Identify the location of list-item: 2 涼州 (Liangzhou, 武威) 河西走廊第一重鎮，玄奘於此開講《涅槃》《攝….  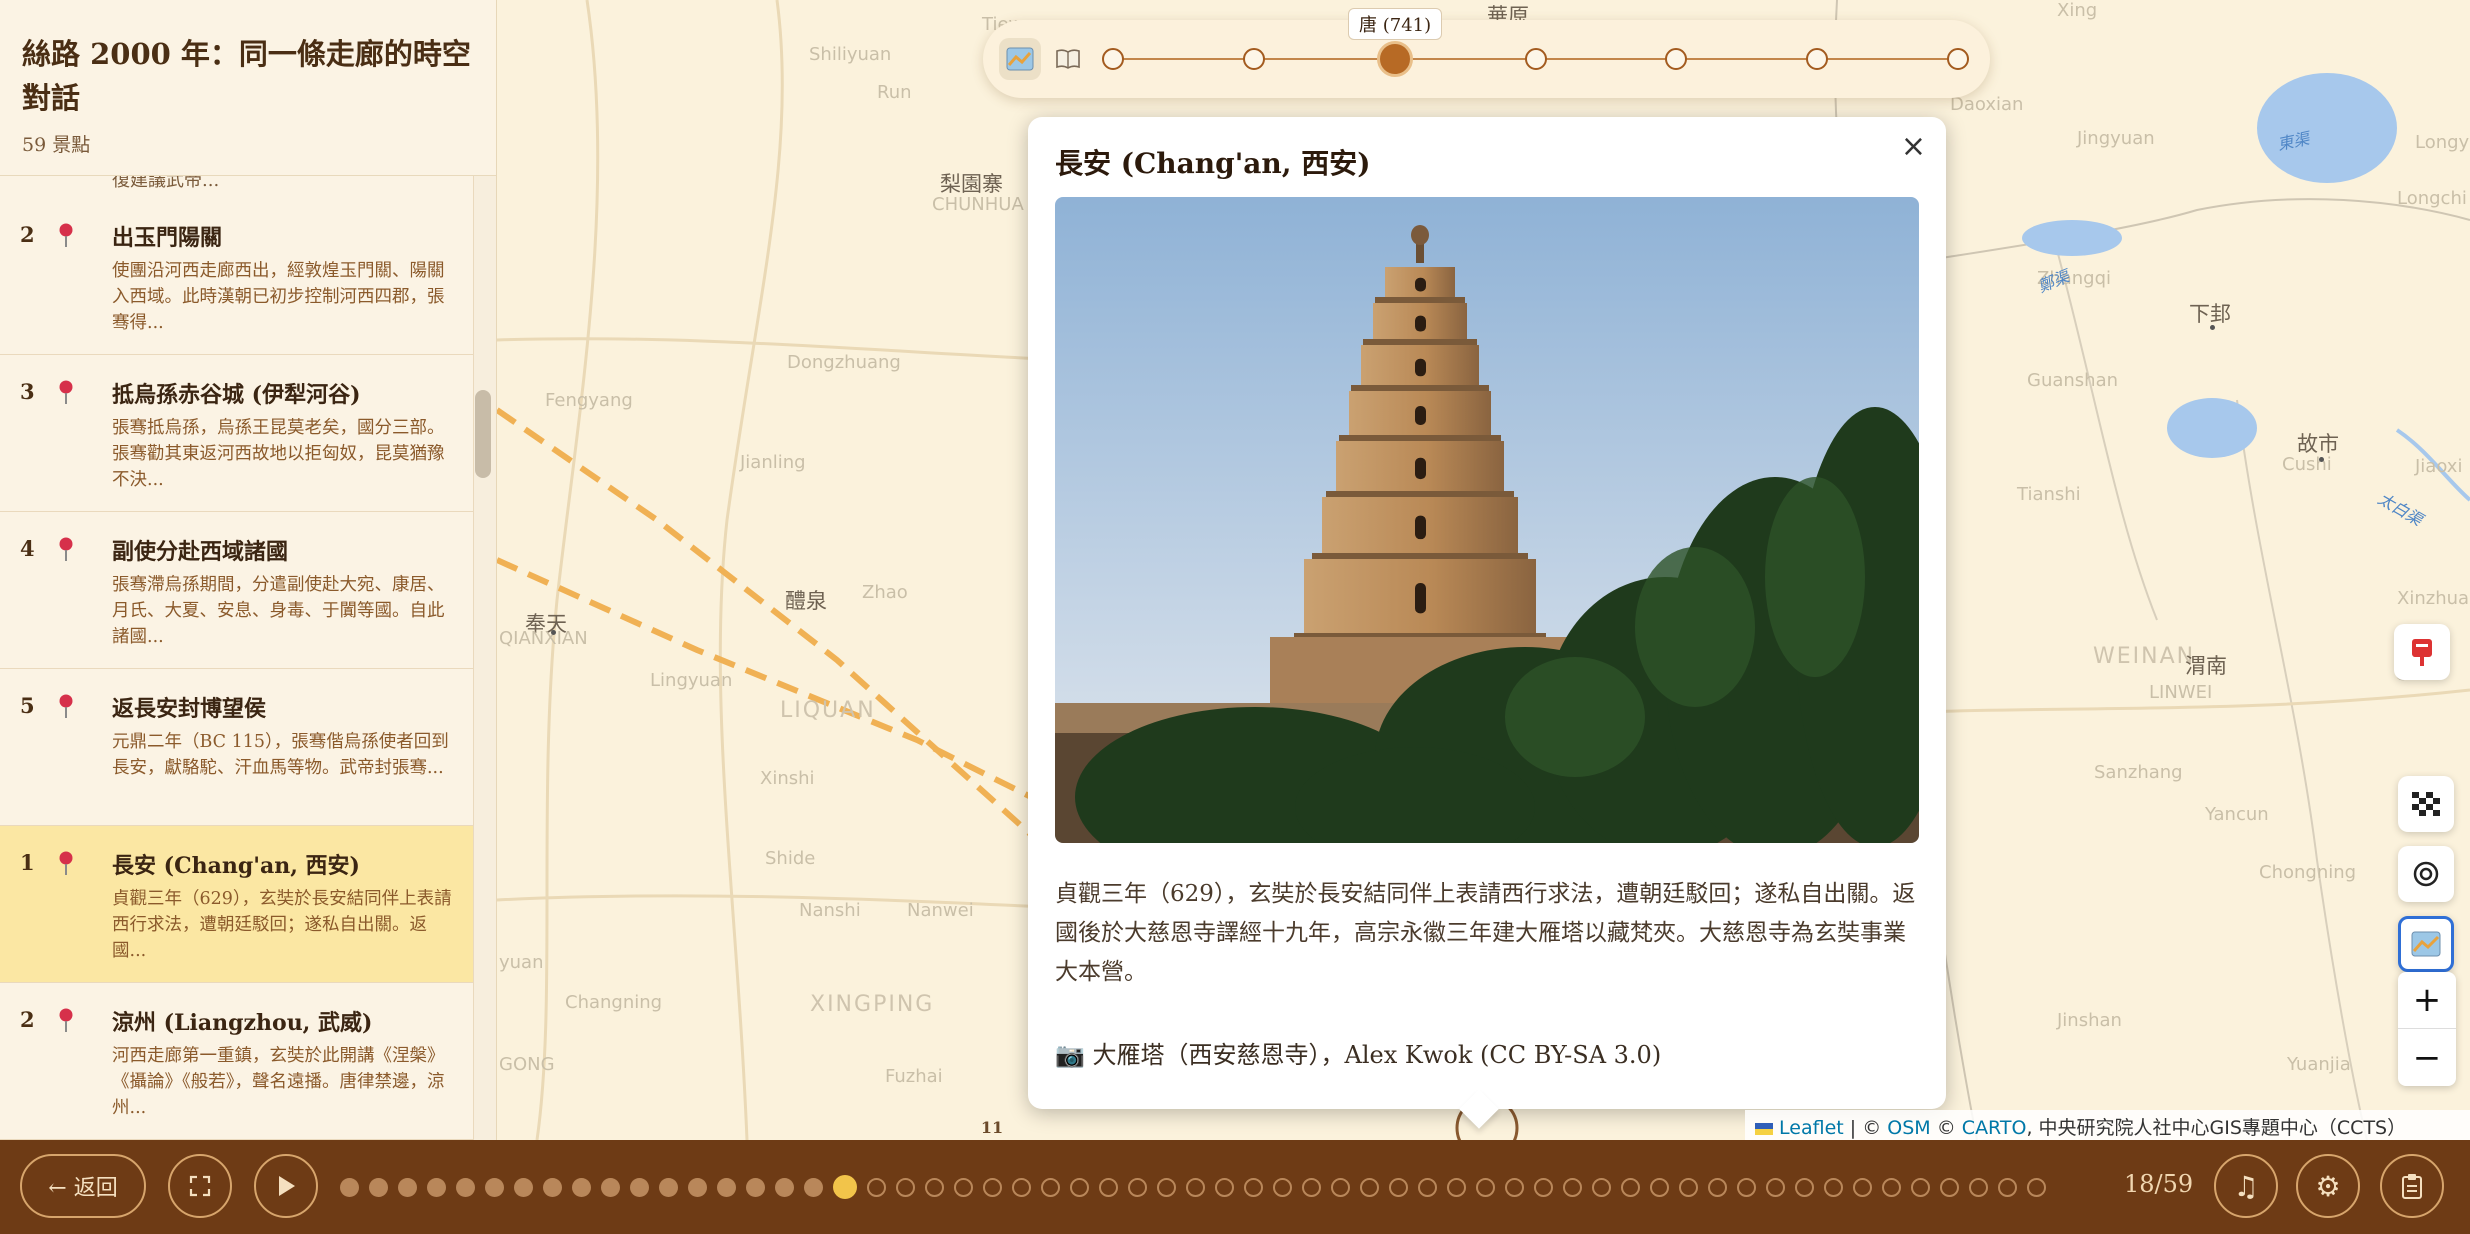
(237, 1061).